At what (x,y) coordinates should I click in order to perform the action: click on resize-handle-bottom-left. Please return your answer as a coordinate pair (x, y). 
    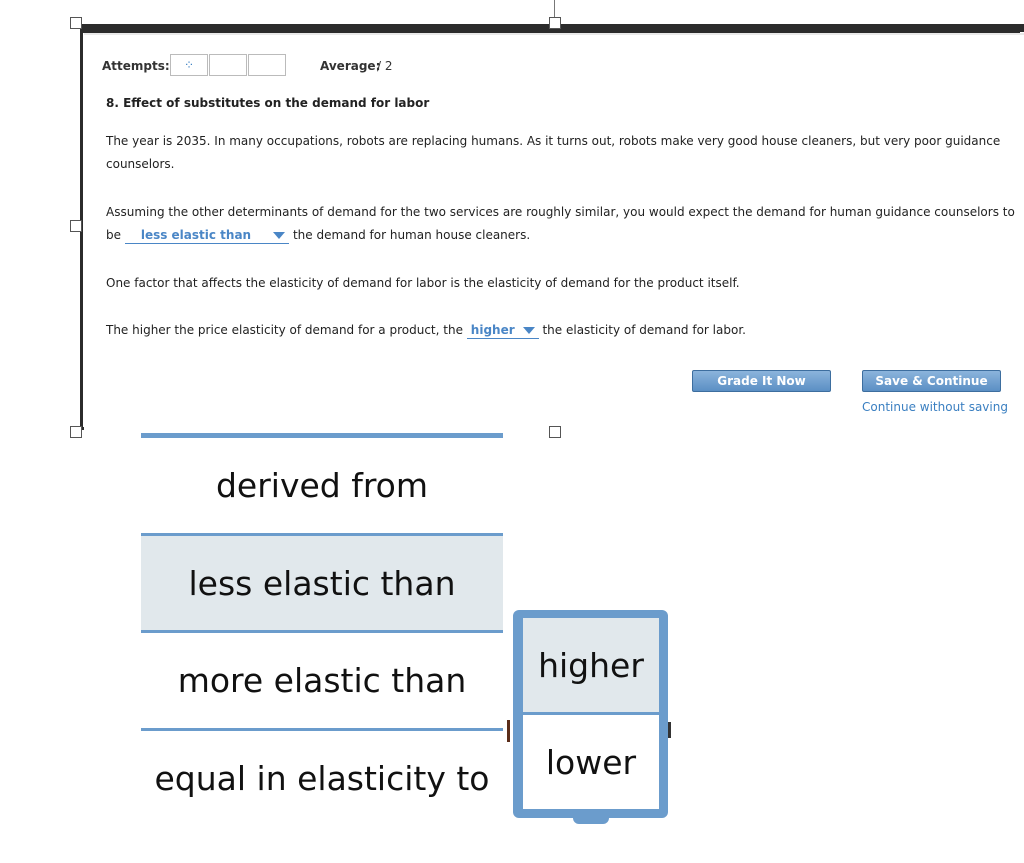
    Looking at the image, I should click on (76, 432).